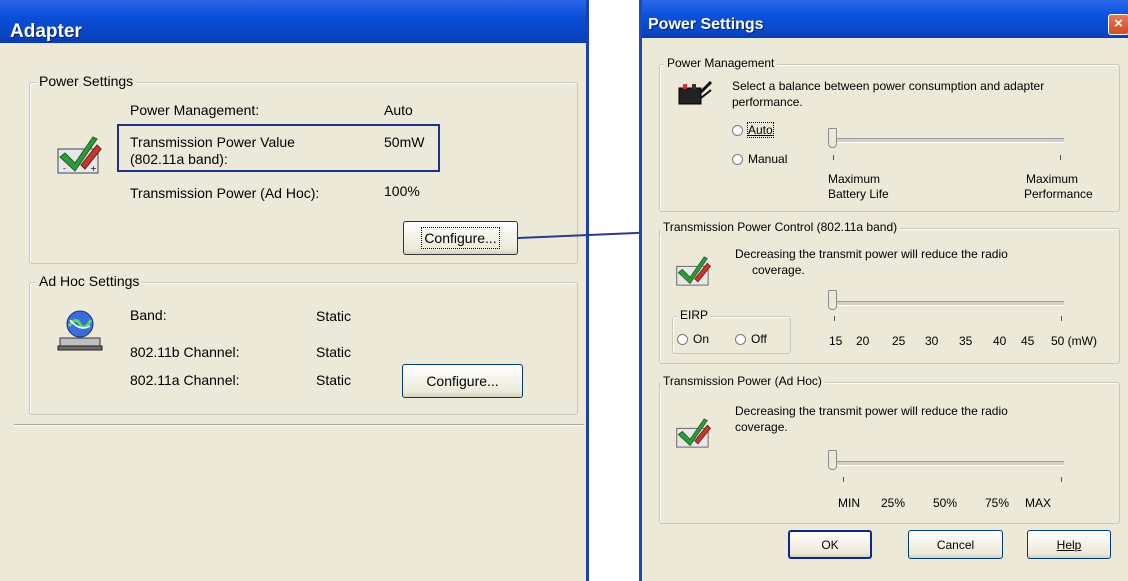 The height and width of the screenshot is (581, 1128). What do you see at coordinates (946, 140) in the screenshot?
I see `pm-slider-track` at bounding box center [946, 140].